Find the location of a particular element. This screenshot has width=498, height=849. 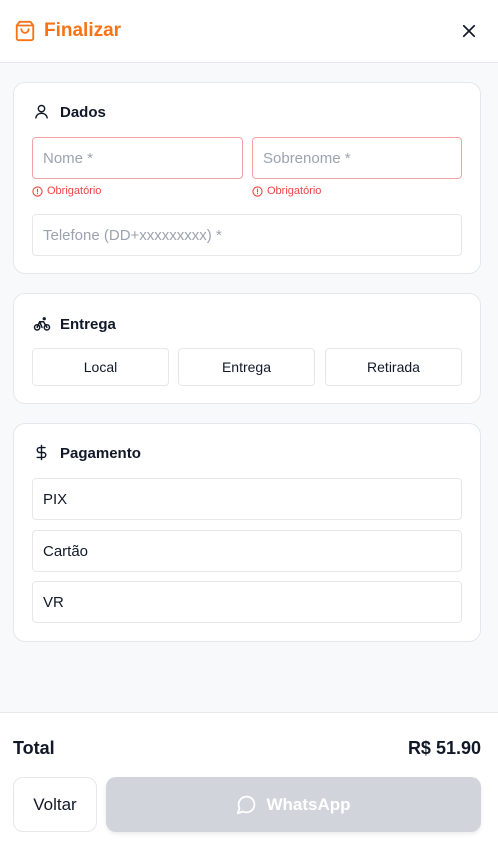

delivery-option-local: Local is located at coordinates (100, 367).